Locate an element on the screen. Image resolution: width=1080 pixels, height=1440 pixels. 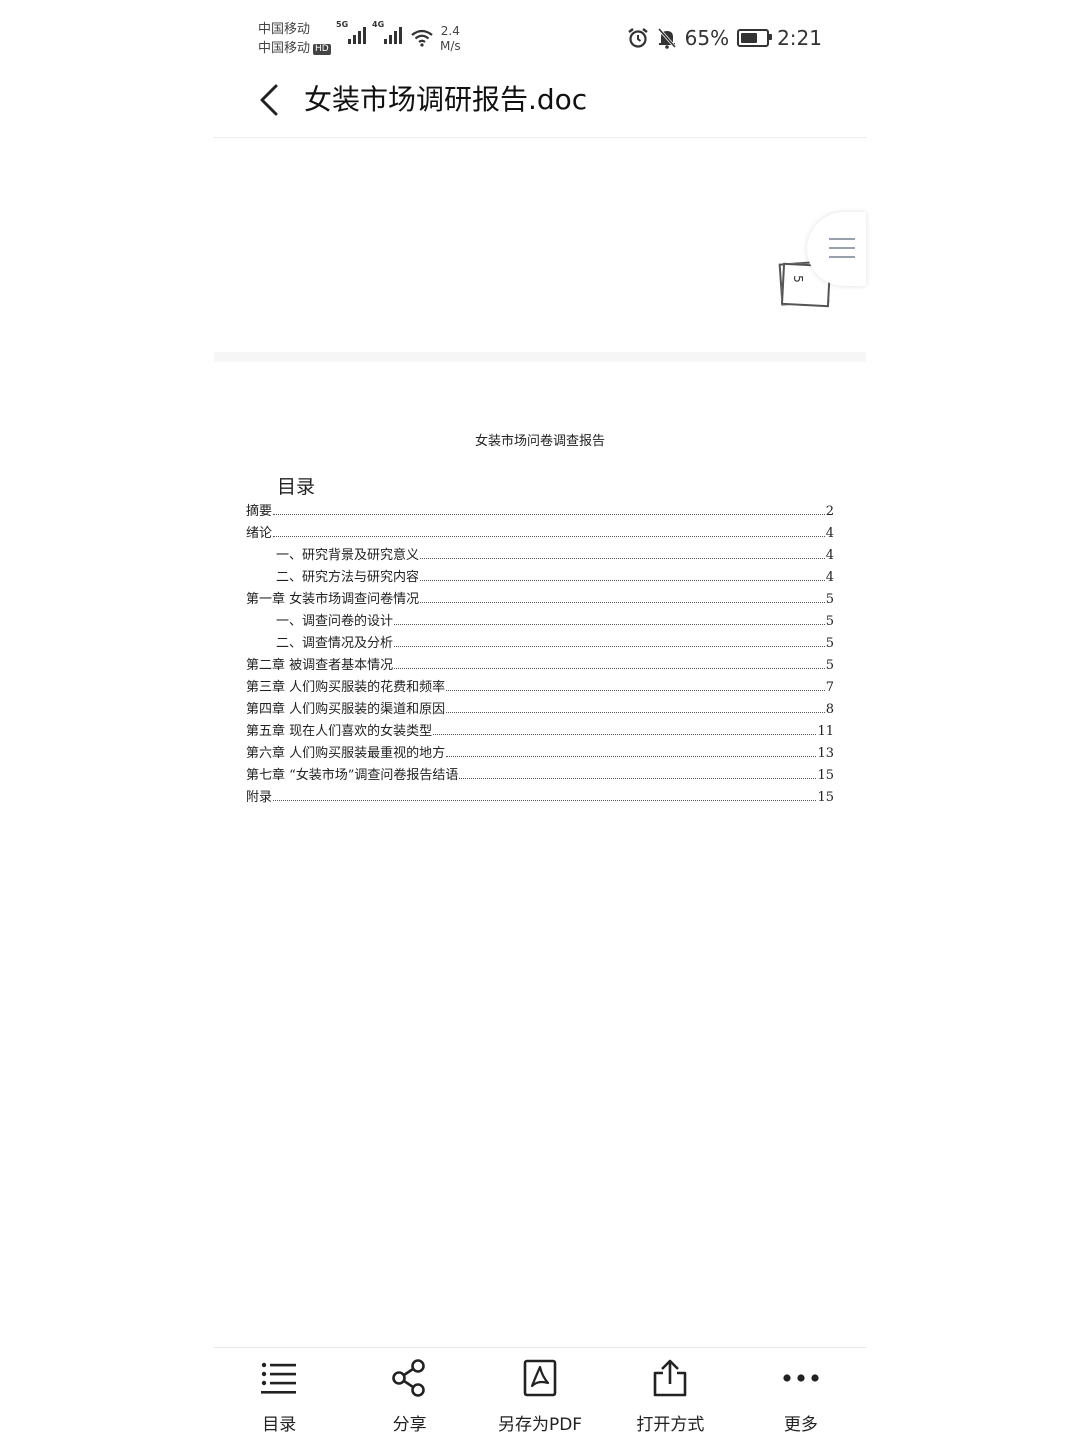
toc-entry: 绪论 4 is located at coordinates (540, 533).